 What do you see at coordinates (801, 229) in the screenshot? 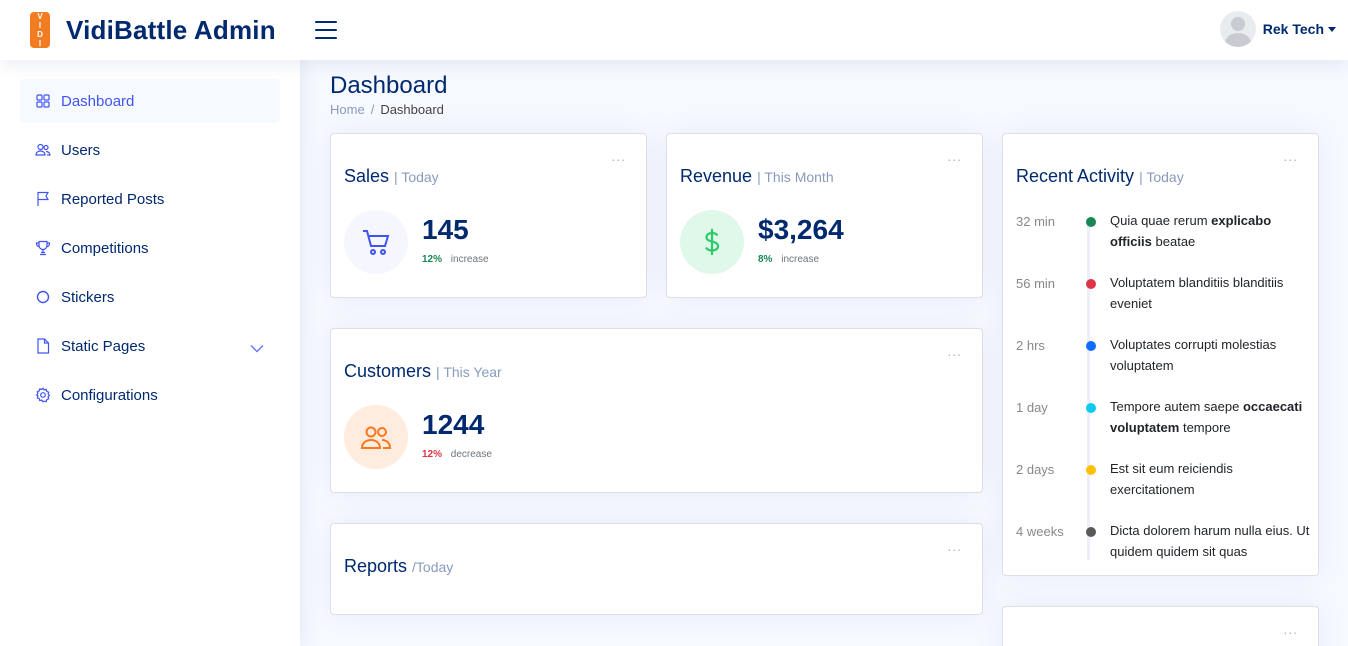
I see `stat-value: $3,264` at bounding box center [801, 229].